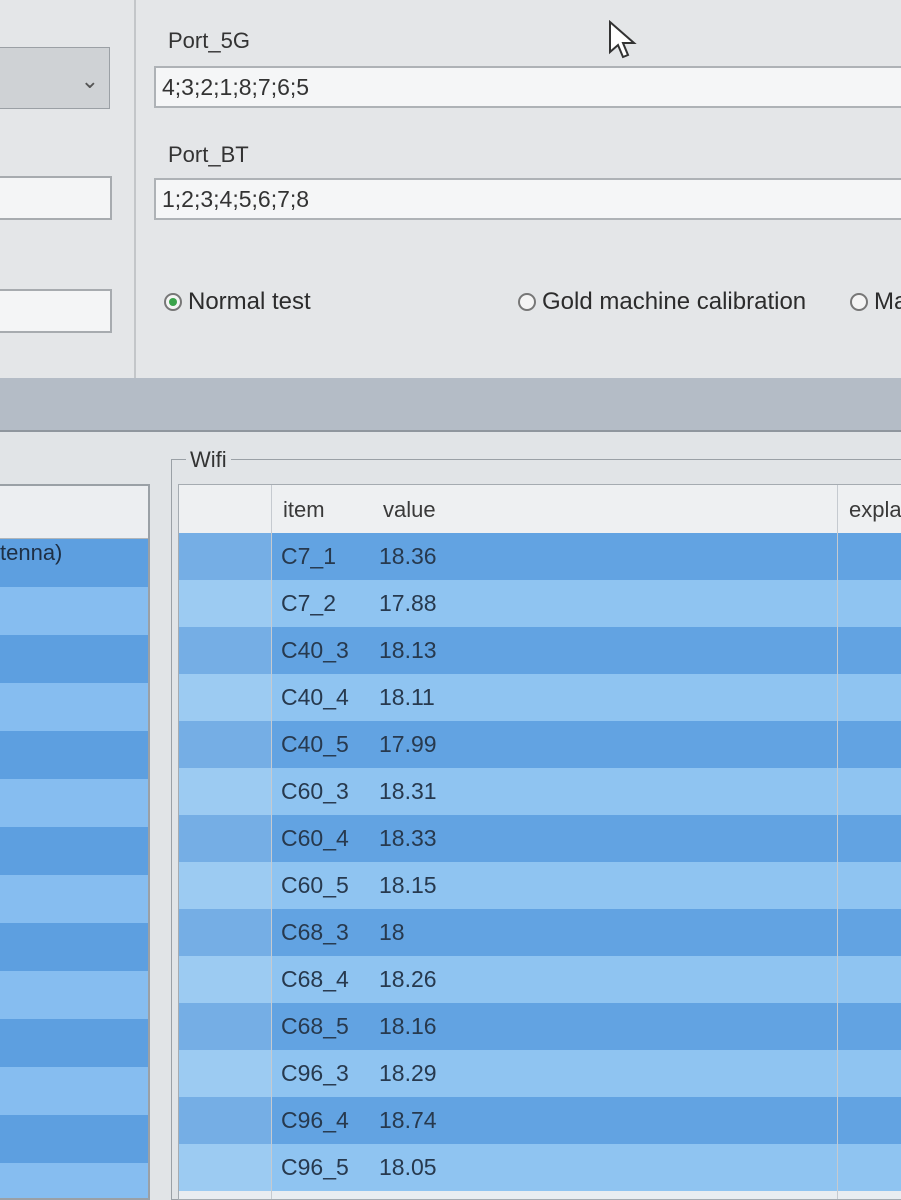  What do you see at coordinates (408, 1026) in the screenshot?
I see `cell-value: 18.16` at bounding box center [408, 1026].